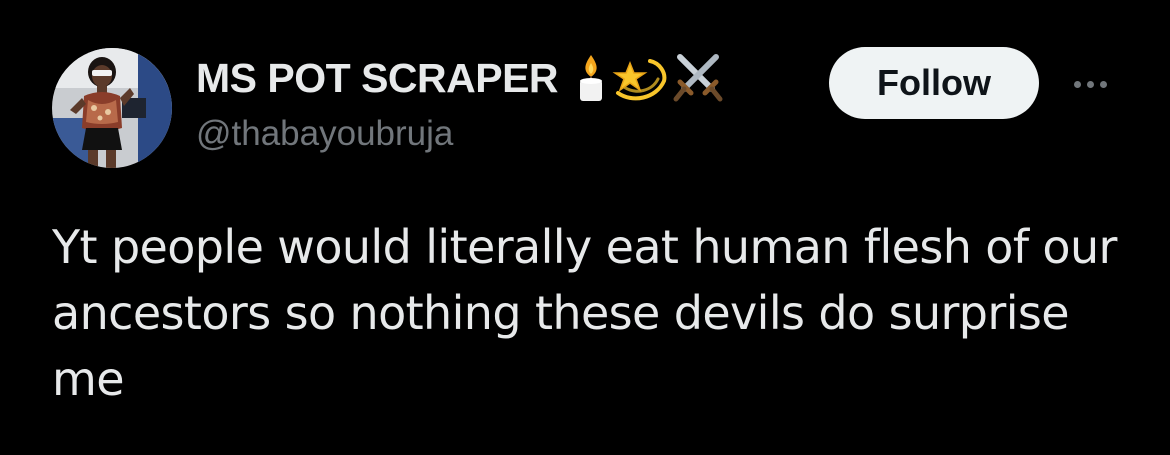 Image resolution: width=1170 pixels, height=455 pixels. I want to click on username-handle: @thabayoubruja, so click(460, 134).